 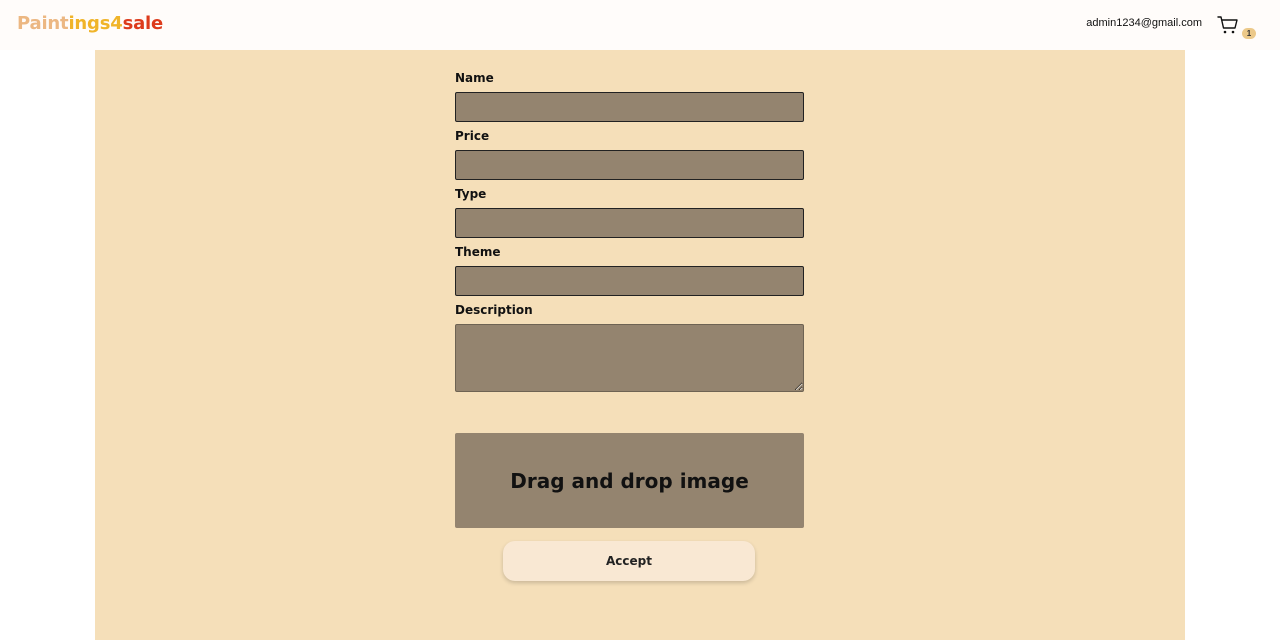 I want to click on accept-button: Accept, so click(x=629, y=561).